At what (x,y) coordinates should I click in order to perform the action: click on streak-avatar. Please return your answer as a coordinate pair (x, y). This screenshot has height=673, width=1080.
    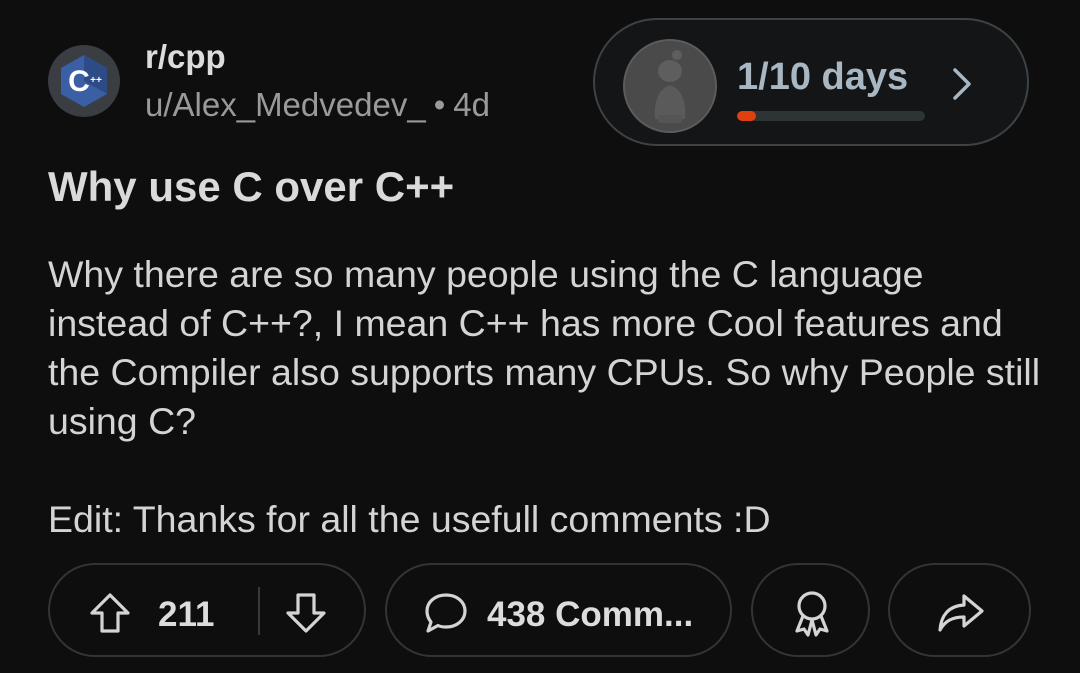
    Looking at the image, I should click on (670, 86).